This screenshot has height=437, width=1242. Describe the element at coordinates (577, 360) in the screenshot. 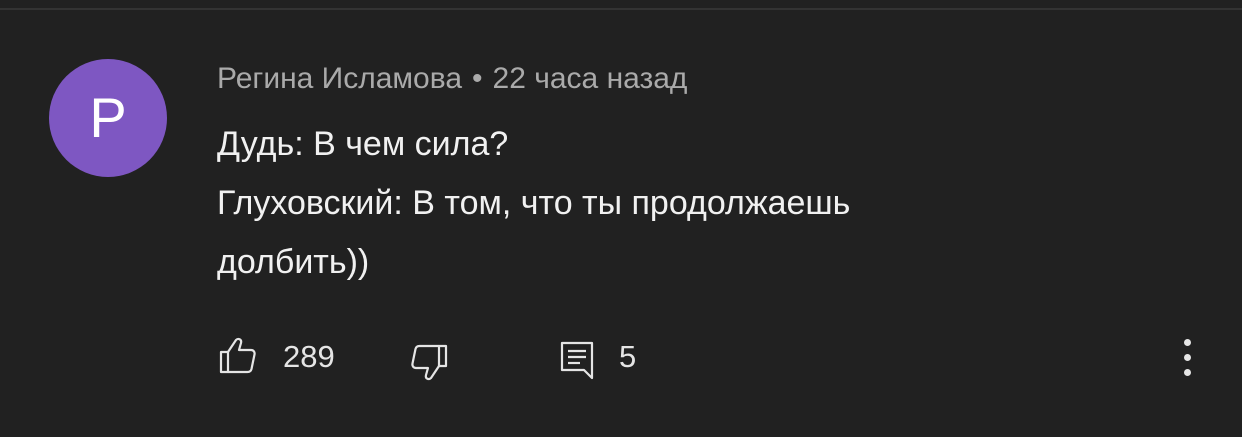

I see `comment-icon` at that location.